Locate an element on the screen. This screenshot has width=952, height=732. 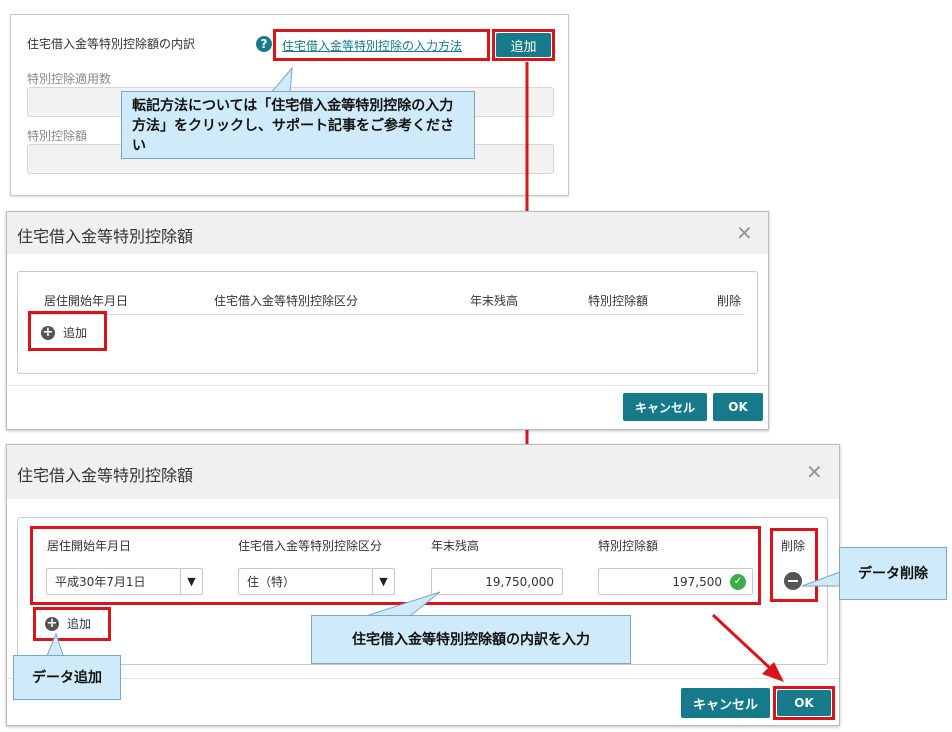
ok-arrow is located at coordinates (747, 647).